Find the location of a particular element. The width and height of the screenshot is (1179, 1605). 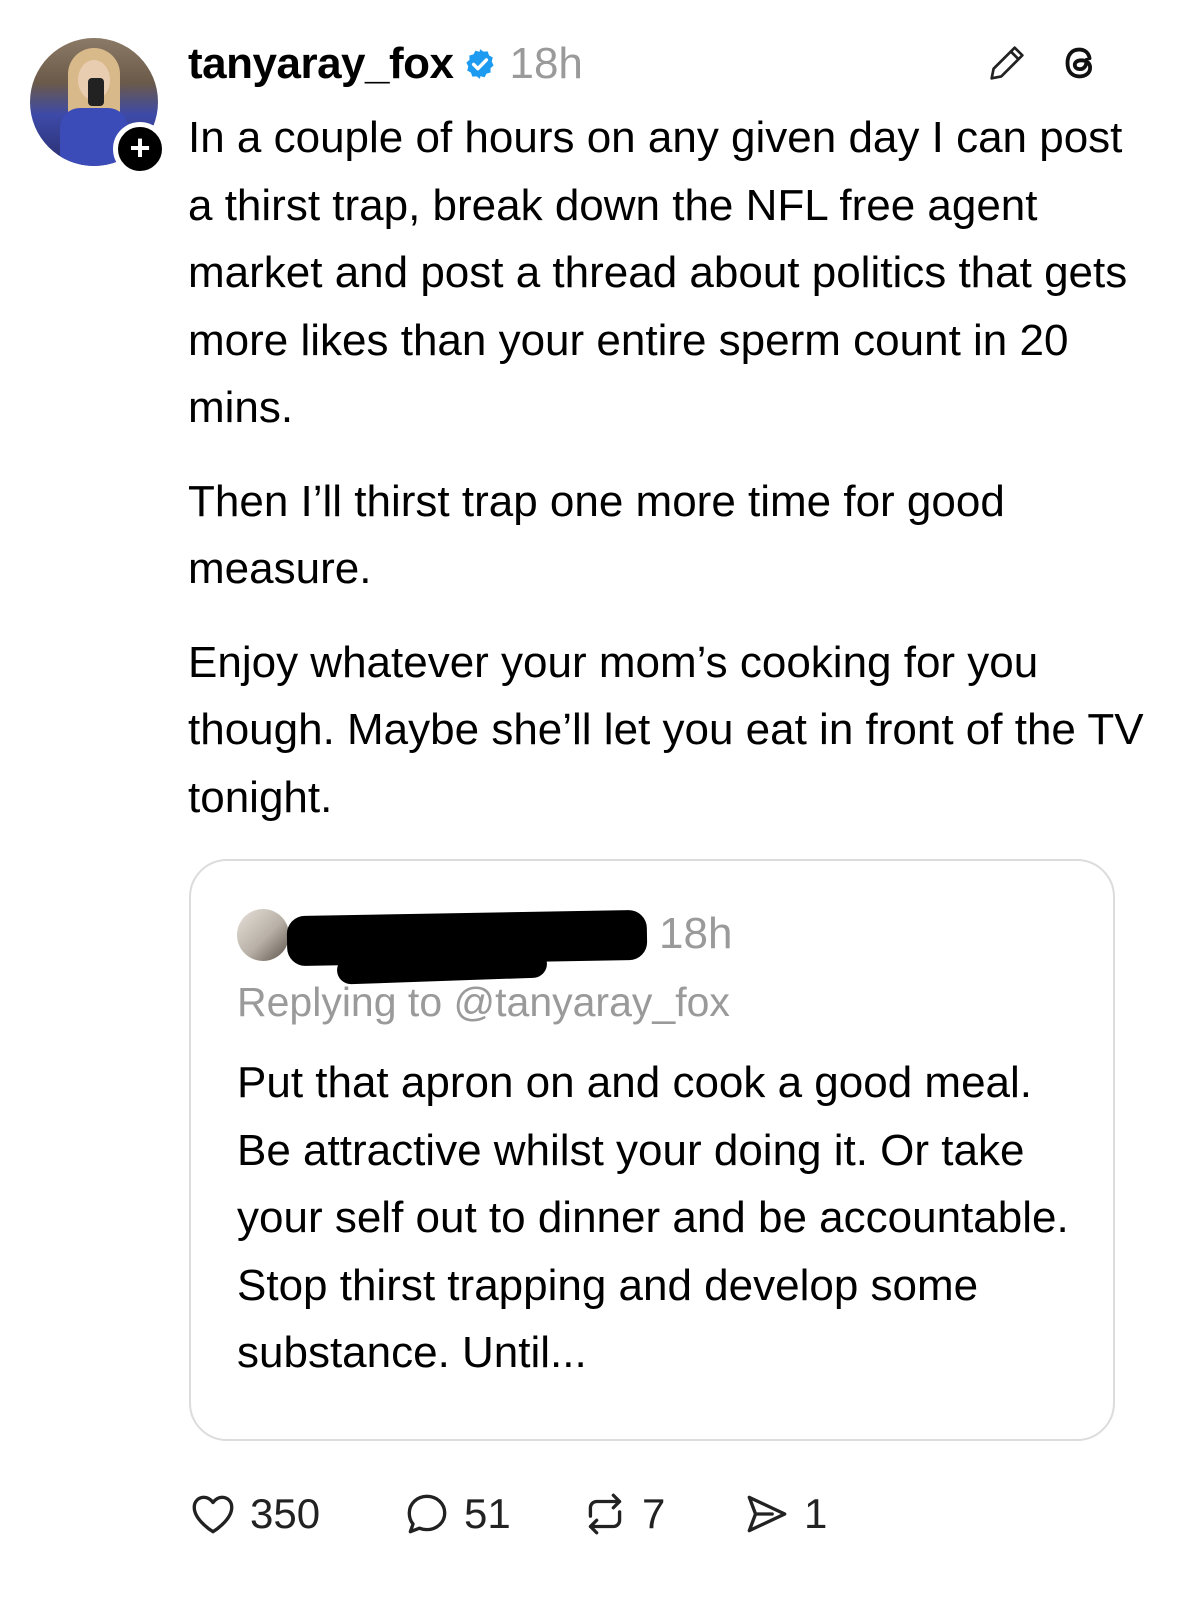

avatar-phone is located at coordinates (96, 92).